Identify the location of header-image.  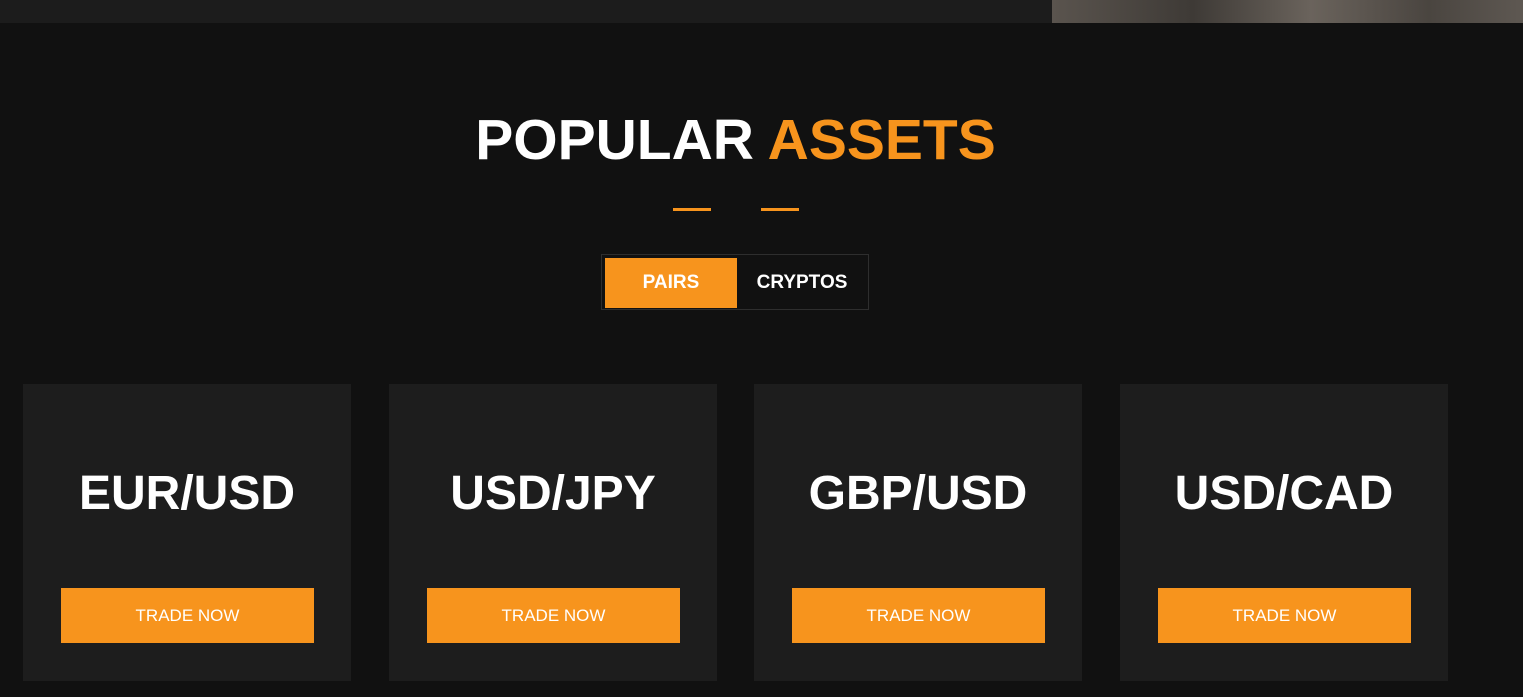
(1287, 11).